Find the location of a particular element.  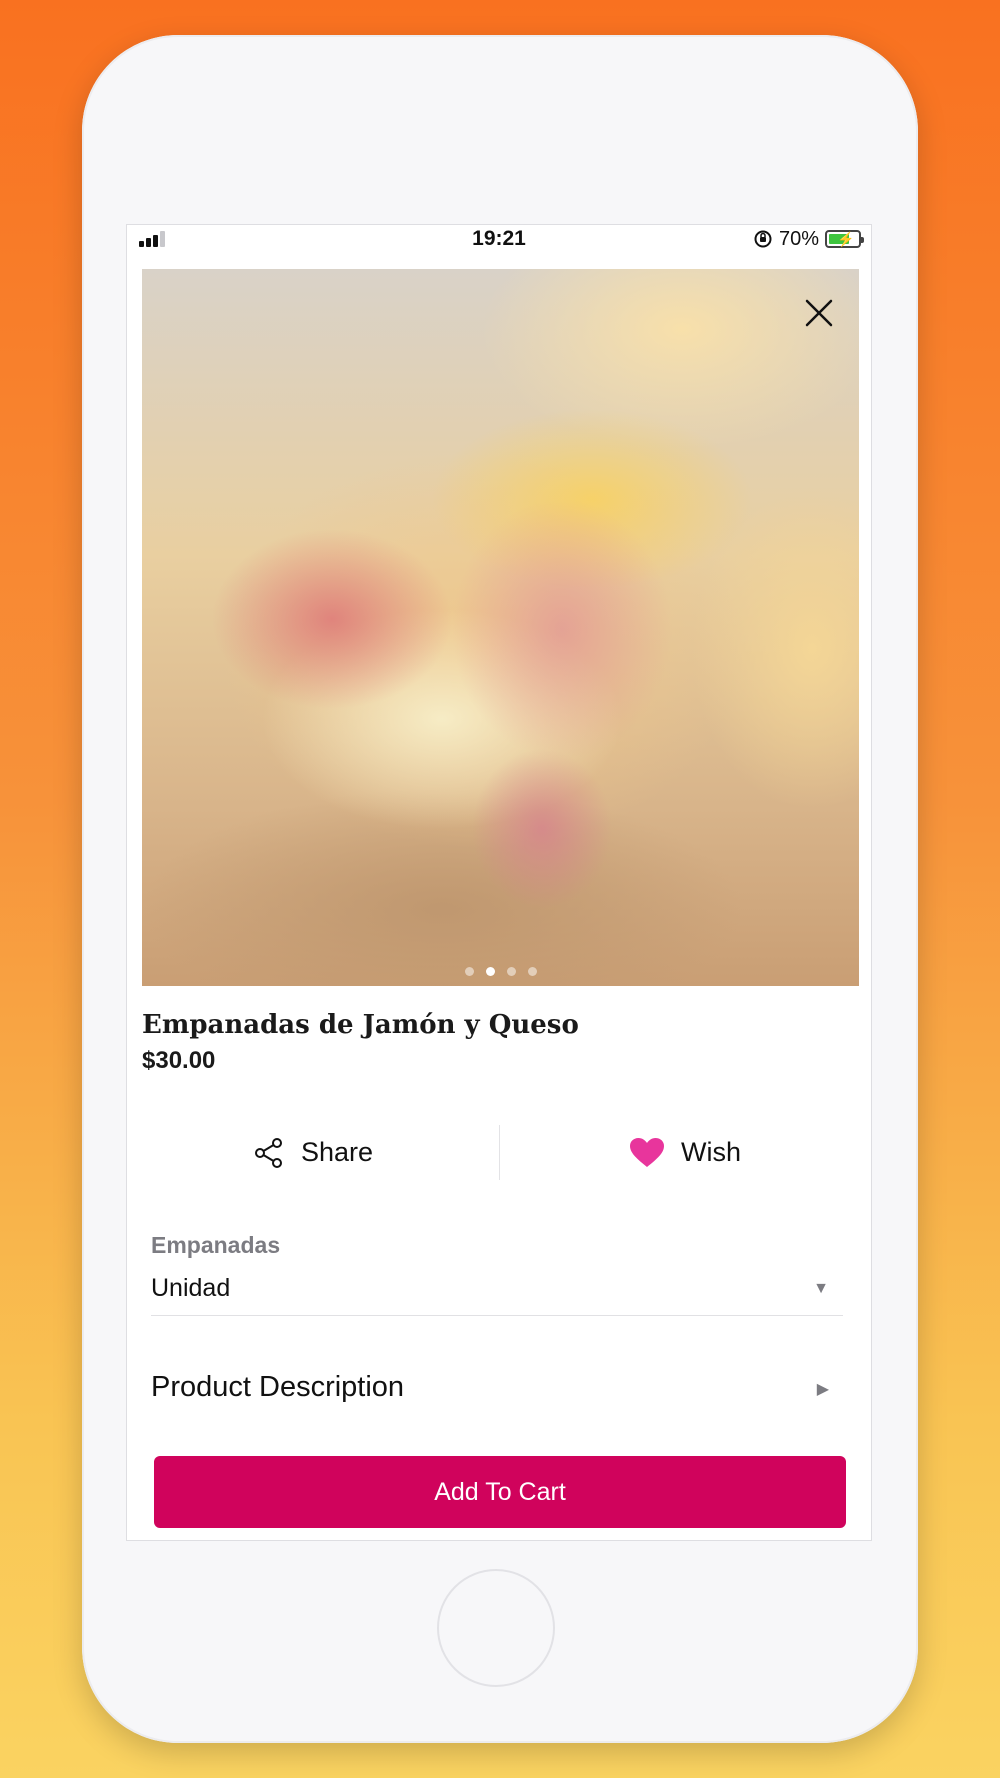

share-button: Share is located at coordinates (313, 1152).